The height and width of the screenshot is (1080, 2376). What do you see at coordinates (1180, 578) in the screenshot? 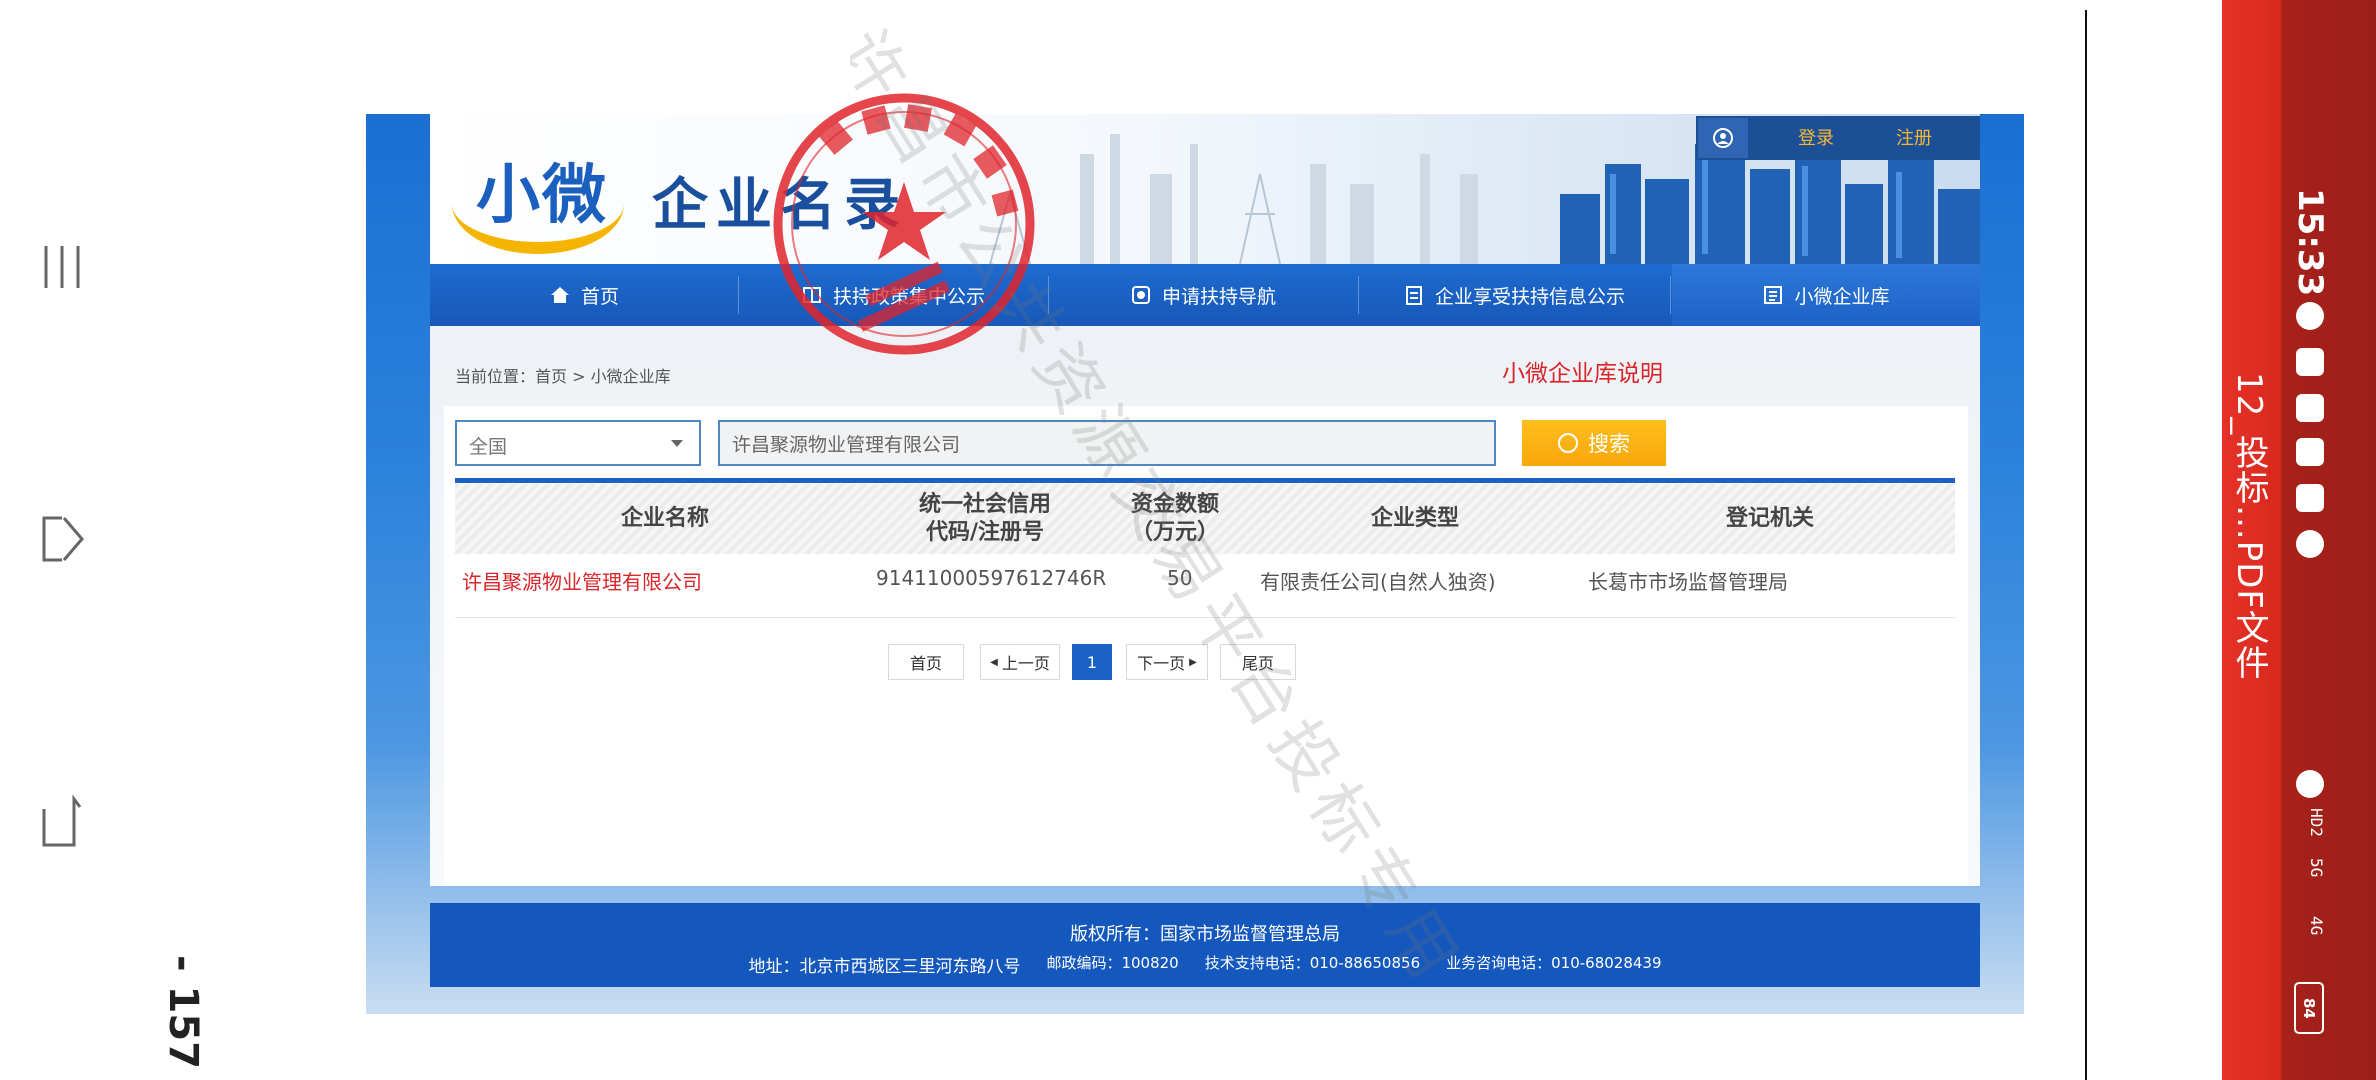
I see `capital-amount: 50` at bounding box center [1180, 578].